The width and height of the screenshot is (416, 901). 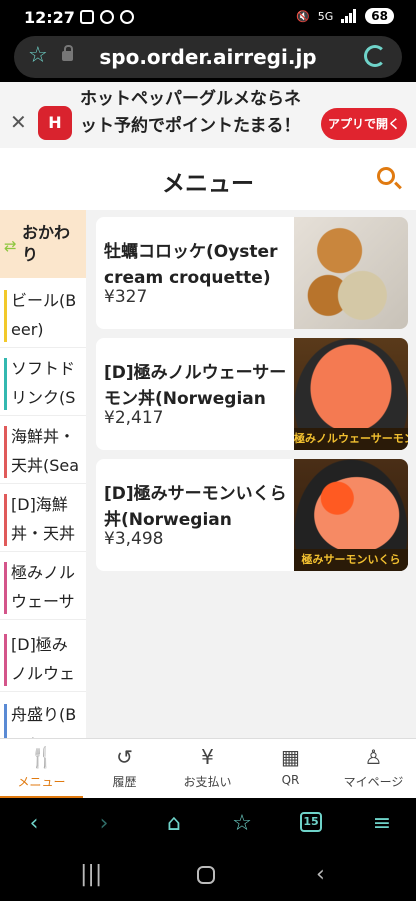 I want to click on sidebar-item-norwegian-salmon: 極みノルウェーサーモン, so click(x=43, y=587).